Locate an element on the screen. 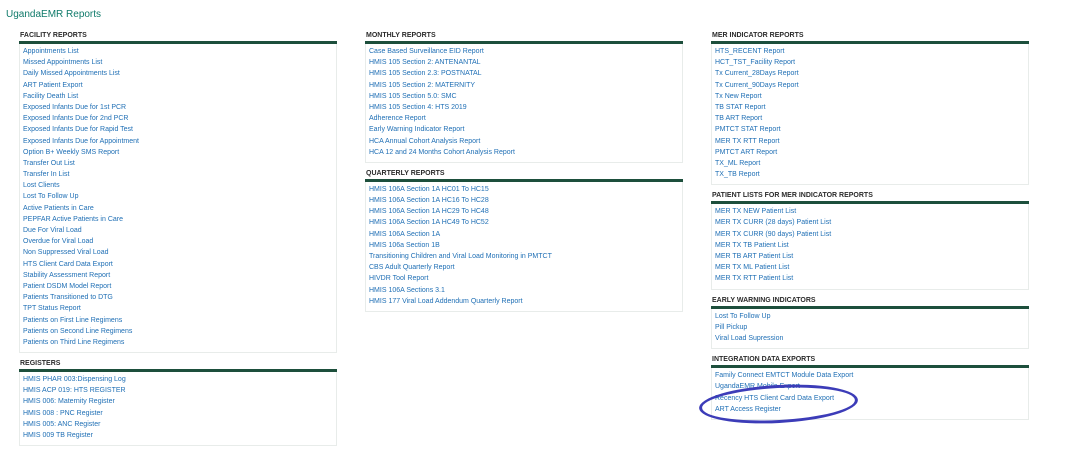 This screenshot has width=1080, height=450. mer-indicator-reports-header: MER INDICATOR REPORTS is located at coordinates (870, 37).